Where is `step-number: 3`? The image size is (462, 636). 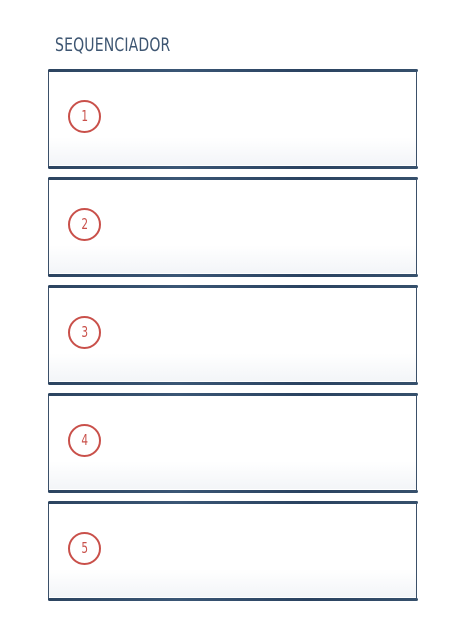
step-number: 3 is located at coordinates (84, 332).